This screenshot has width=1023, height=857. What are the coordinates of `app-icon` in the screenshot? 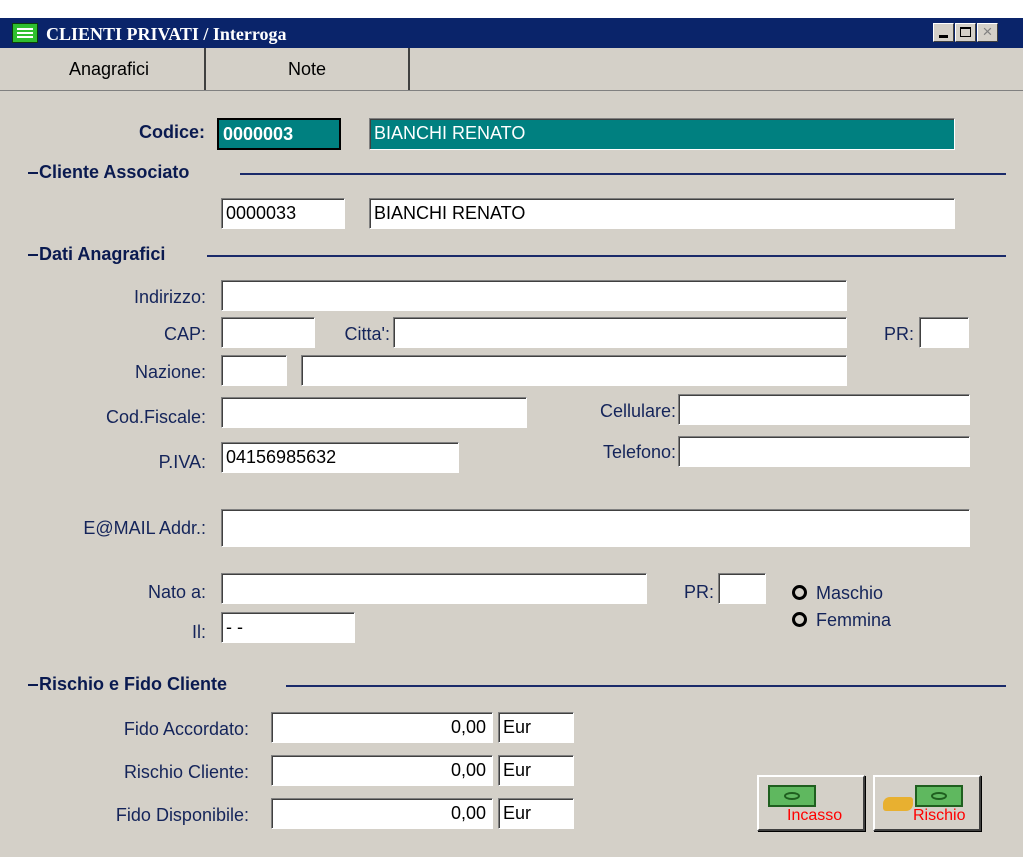 It's located at (25, 33).